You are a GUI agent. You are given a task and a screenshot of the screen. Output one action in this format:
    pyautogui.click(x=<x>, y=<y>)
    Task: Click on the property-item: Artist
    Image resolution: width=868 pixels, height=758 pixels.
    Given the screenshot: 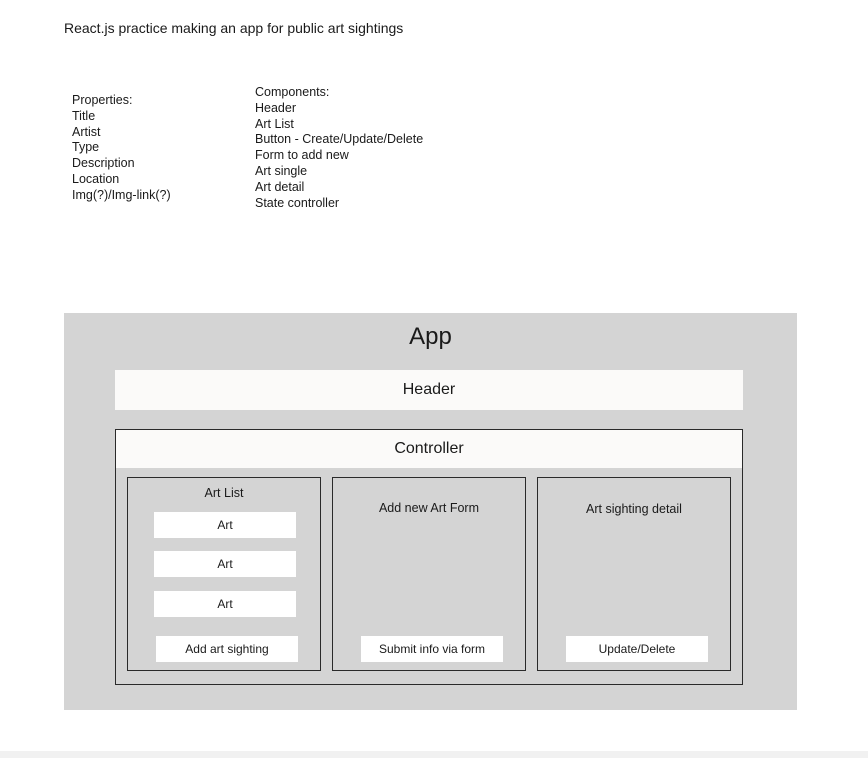 What is the action you would take?
    pyautogui.click(x=86, y=131)
    